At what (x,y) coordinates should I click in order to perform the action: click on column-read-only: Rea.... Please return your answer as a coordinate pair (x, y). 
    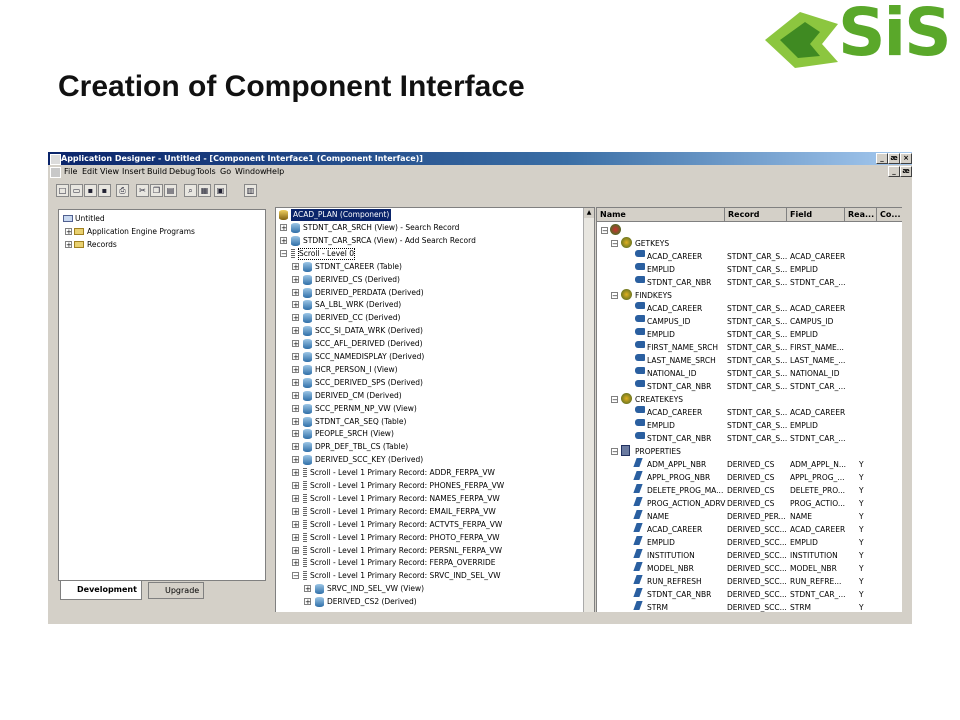
    Looking at the image, I should click on (861, 215).